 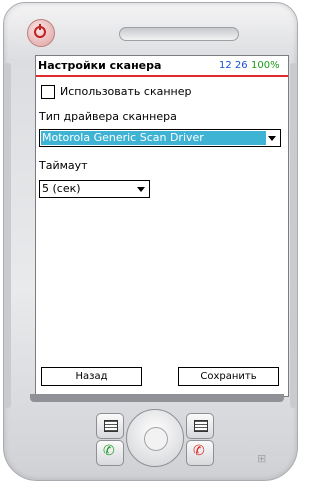 I want to click on power-button, so click(x=41, y=33).